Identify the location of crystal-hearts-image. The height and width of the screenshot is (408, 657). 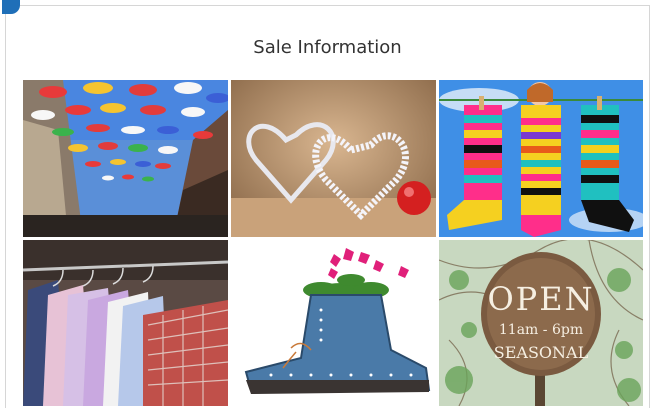
(333, 158).